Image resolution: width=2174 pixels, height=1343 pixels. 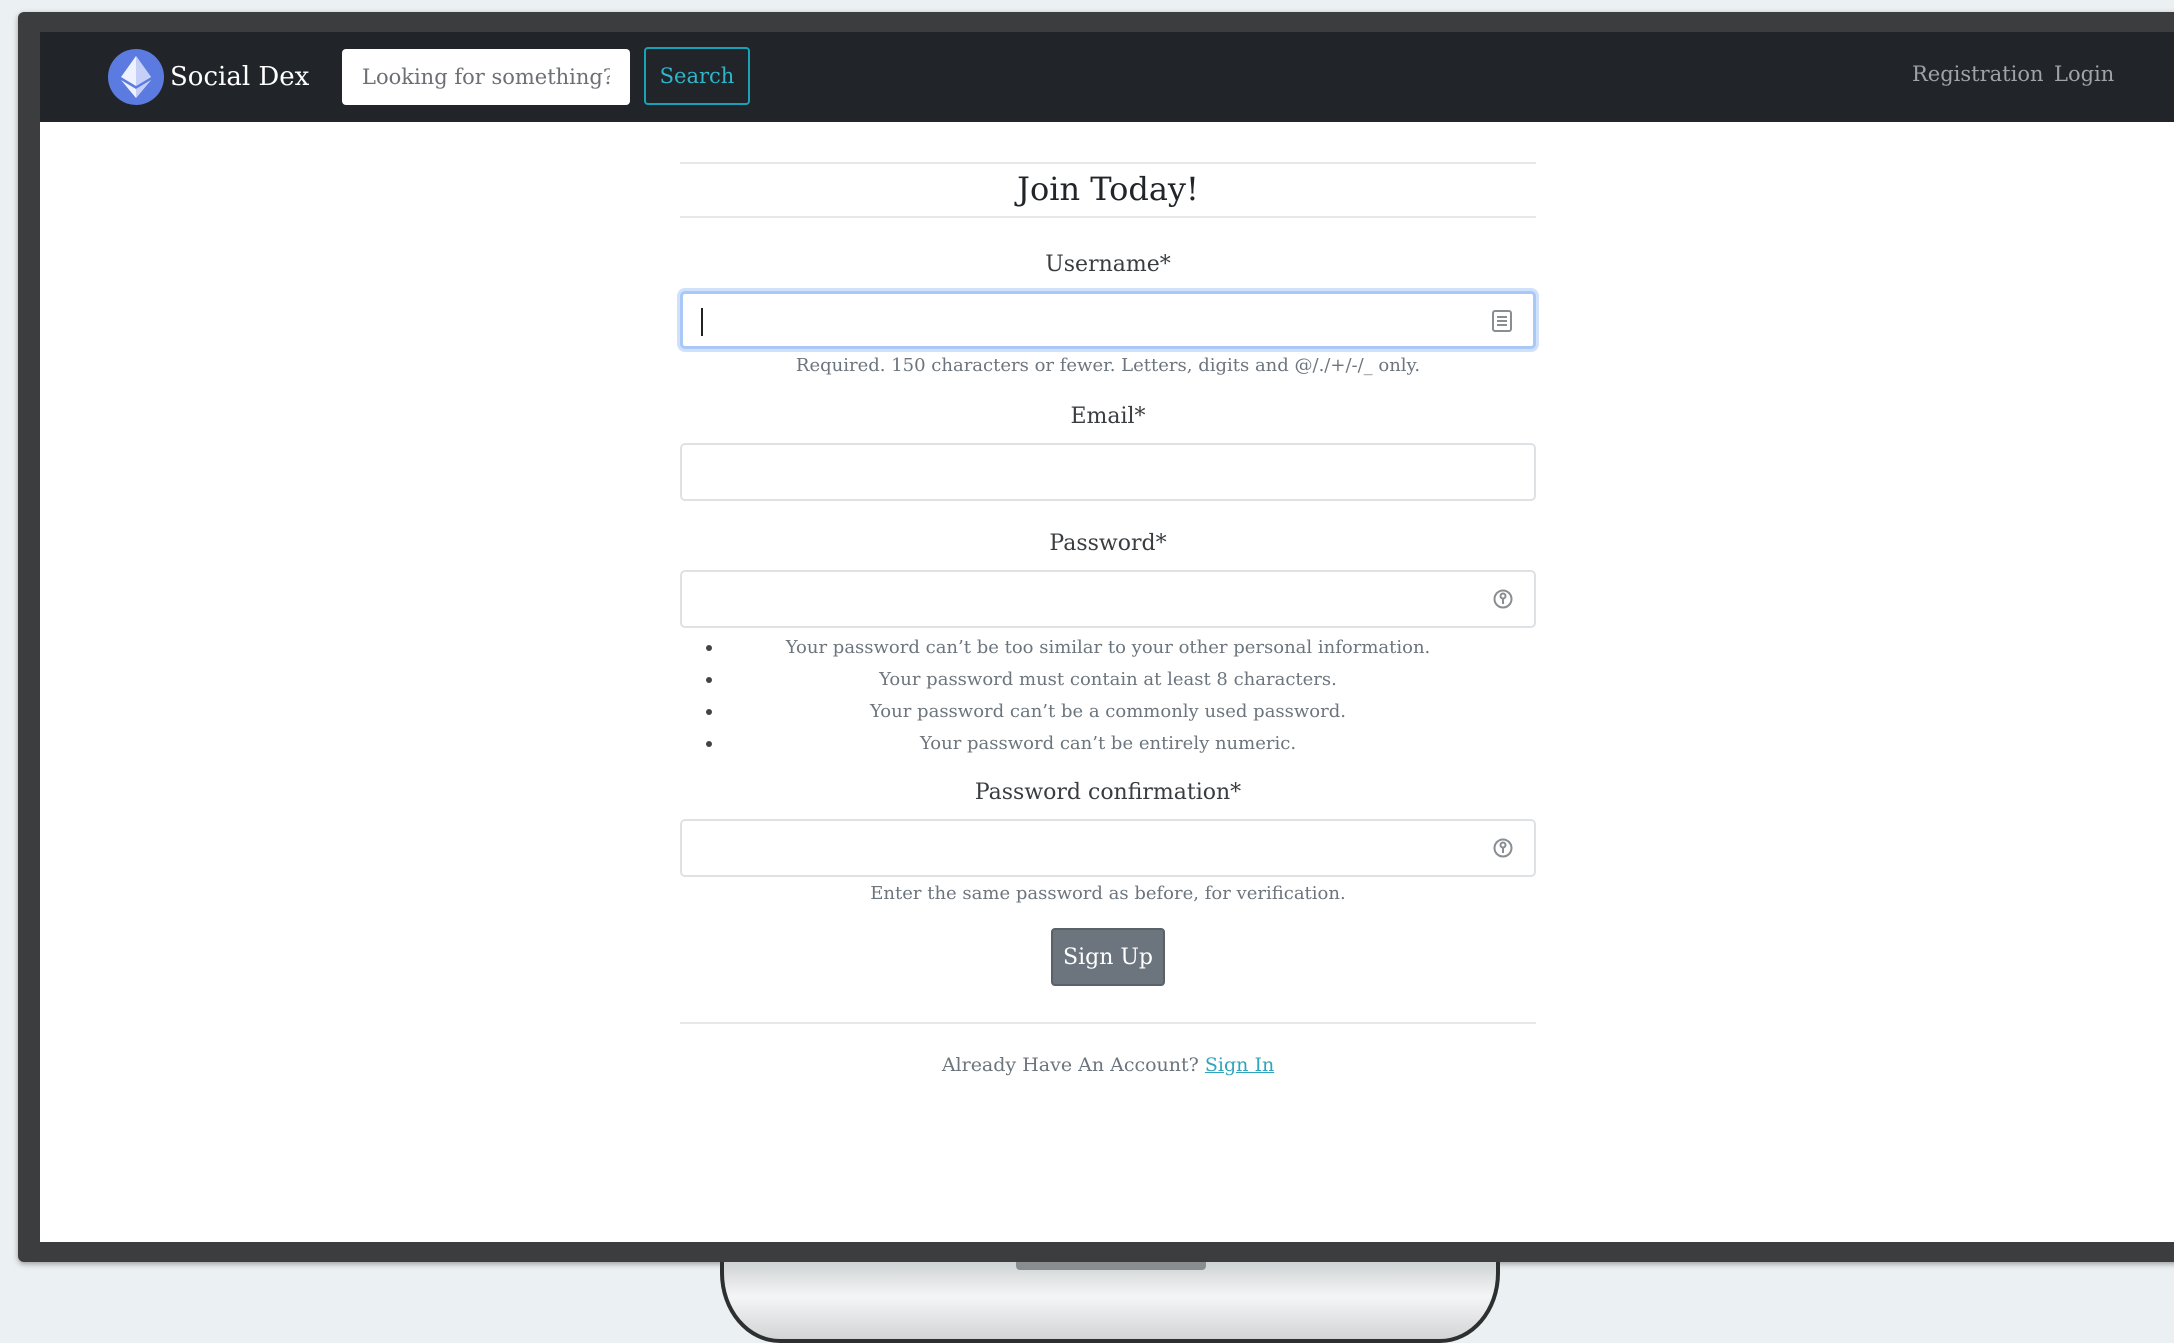 What do you see at coordinates (697, 76) in the screenshot?
I see `search-button: Search` at bounding box center [697, 76].